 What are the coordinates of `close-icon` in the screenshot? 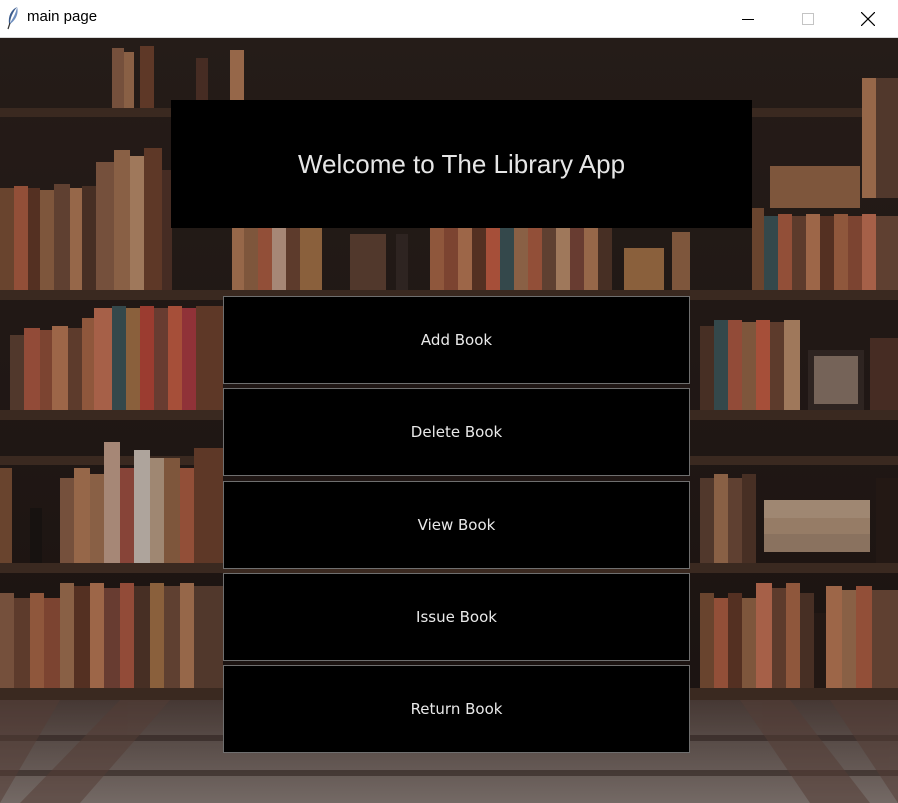 It's located at (868, 18).